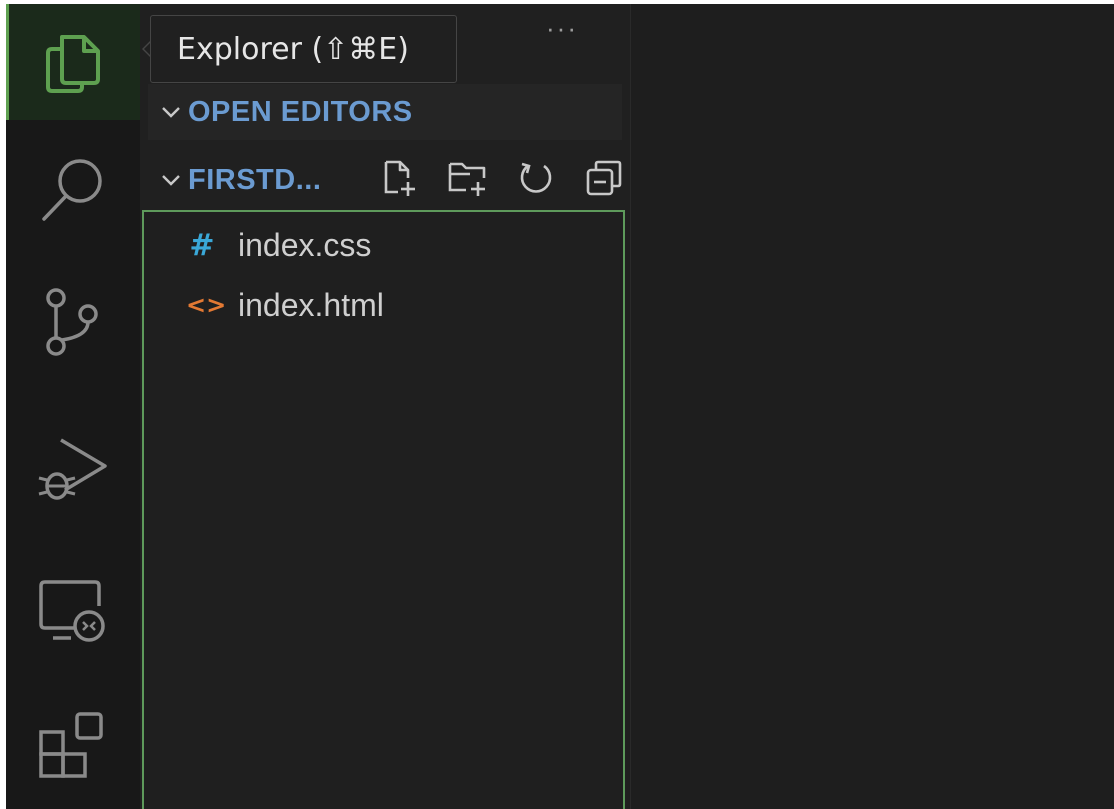  I want to click on css-file-icon: #, so click(202, 245).